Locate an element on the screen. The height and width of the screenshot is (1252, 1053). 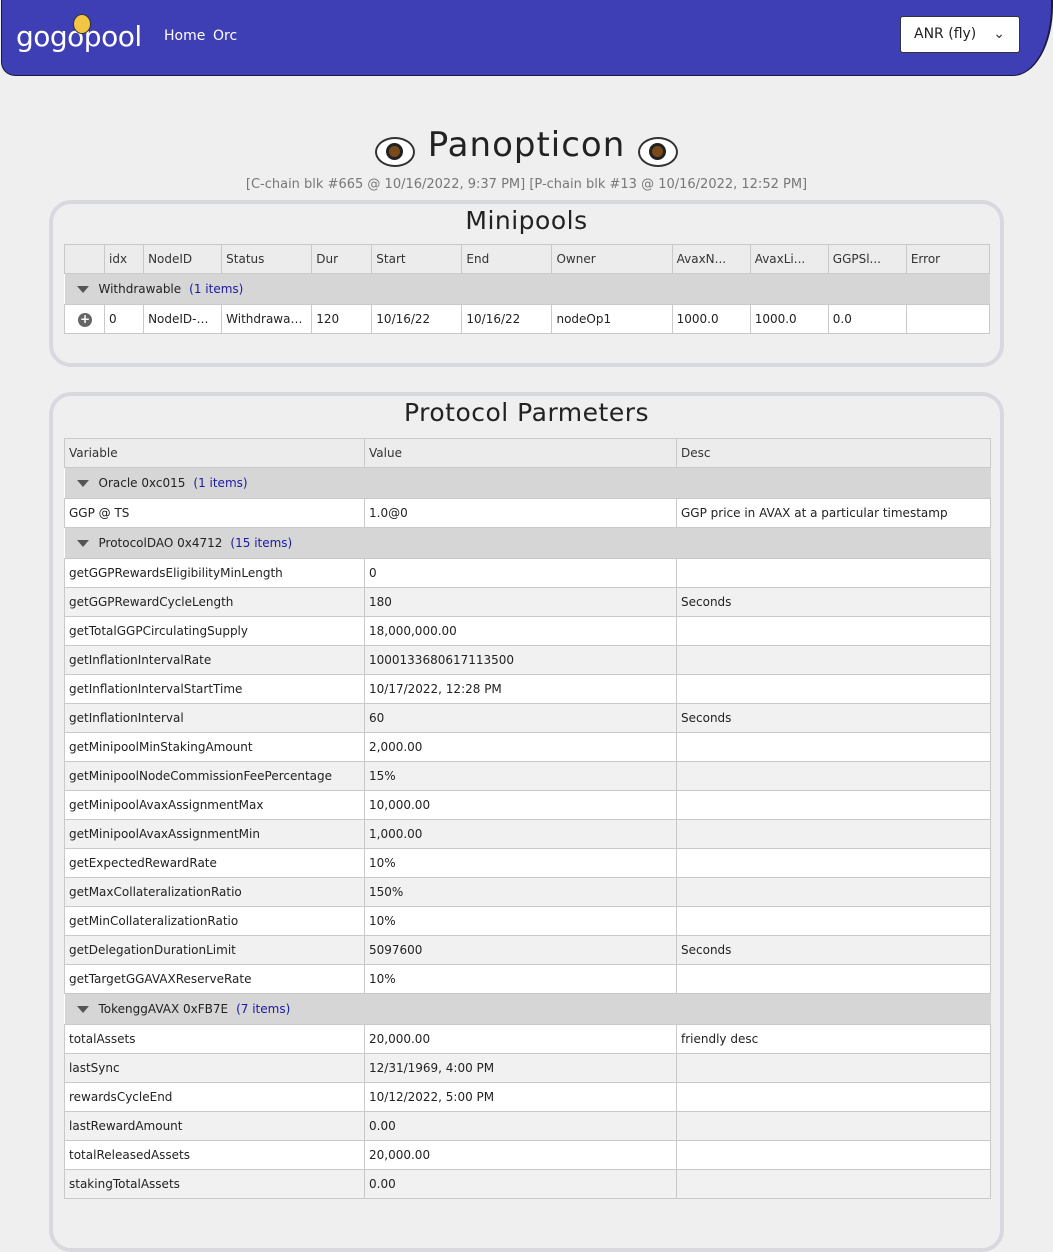
group-count: (15 items) is located at coordinates (261, 543).